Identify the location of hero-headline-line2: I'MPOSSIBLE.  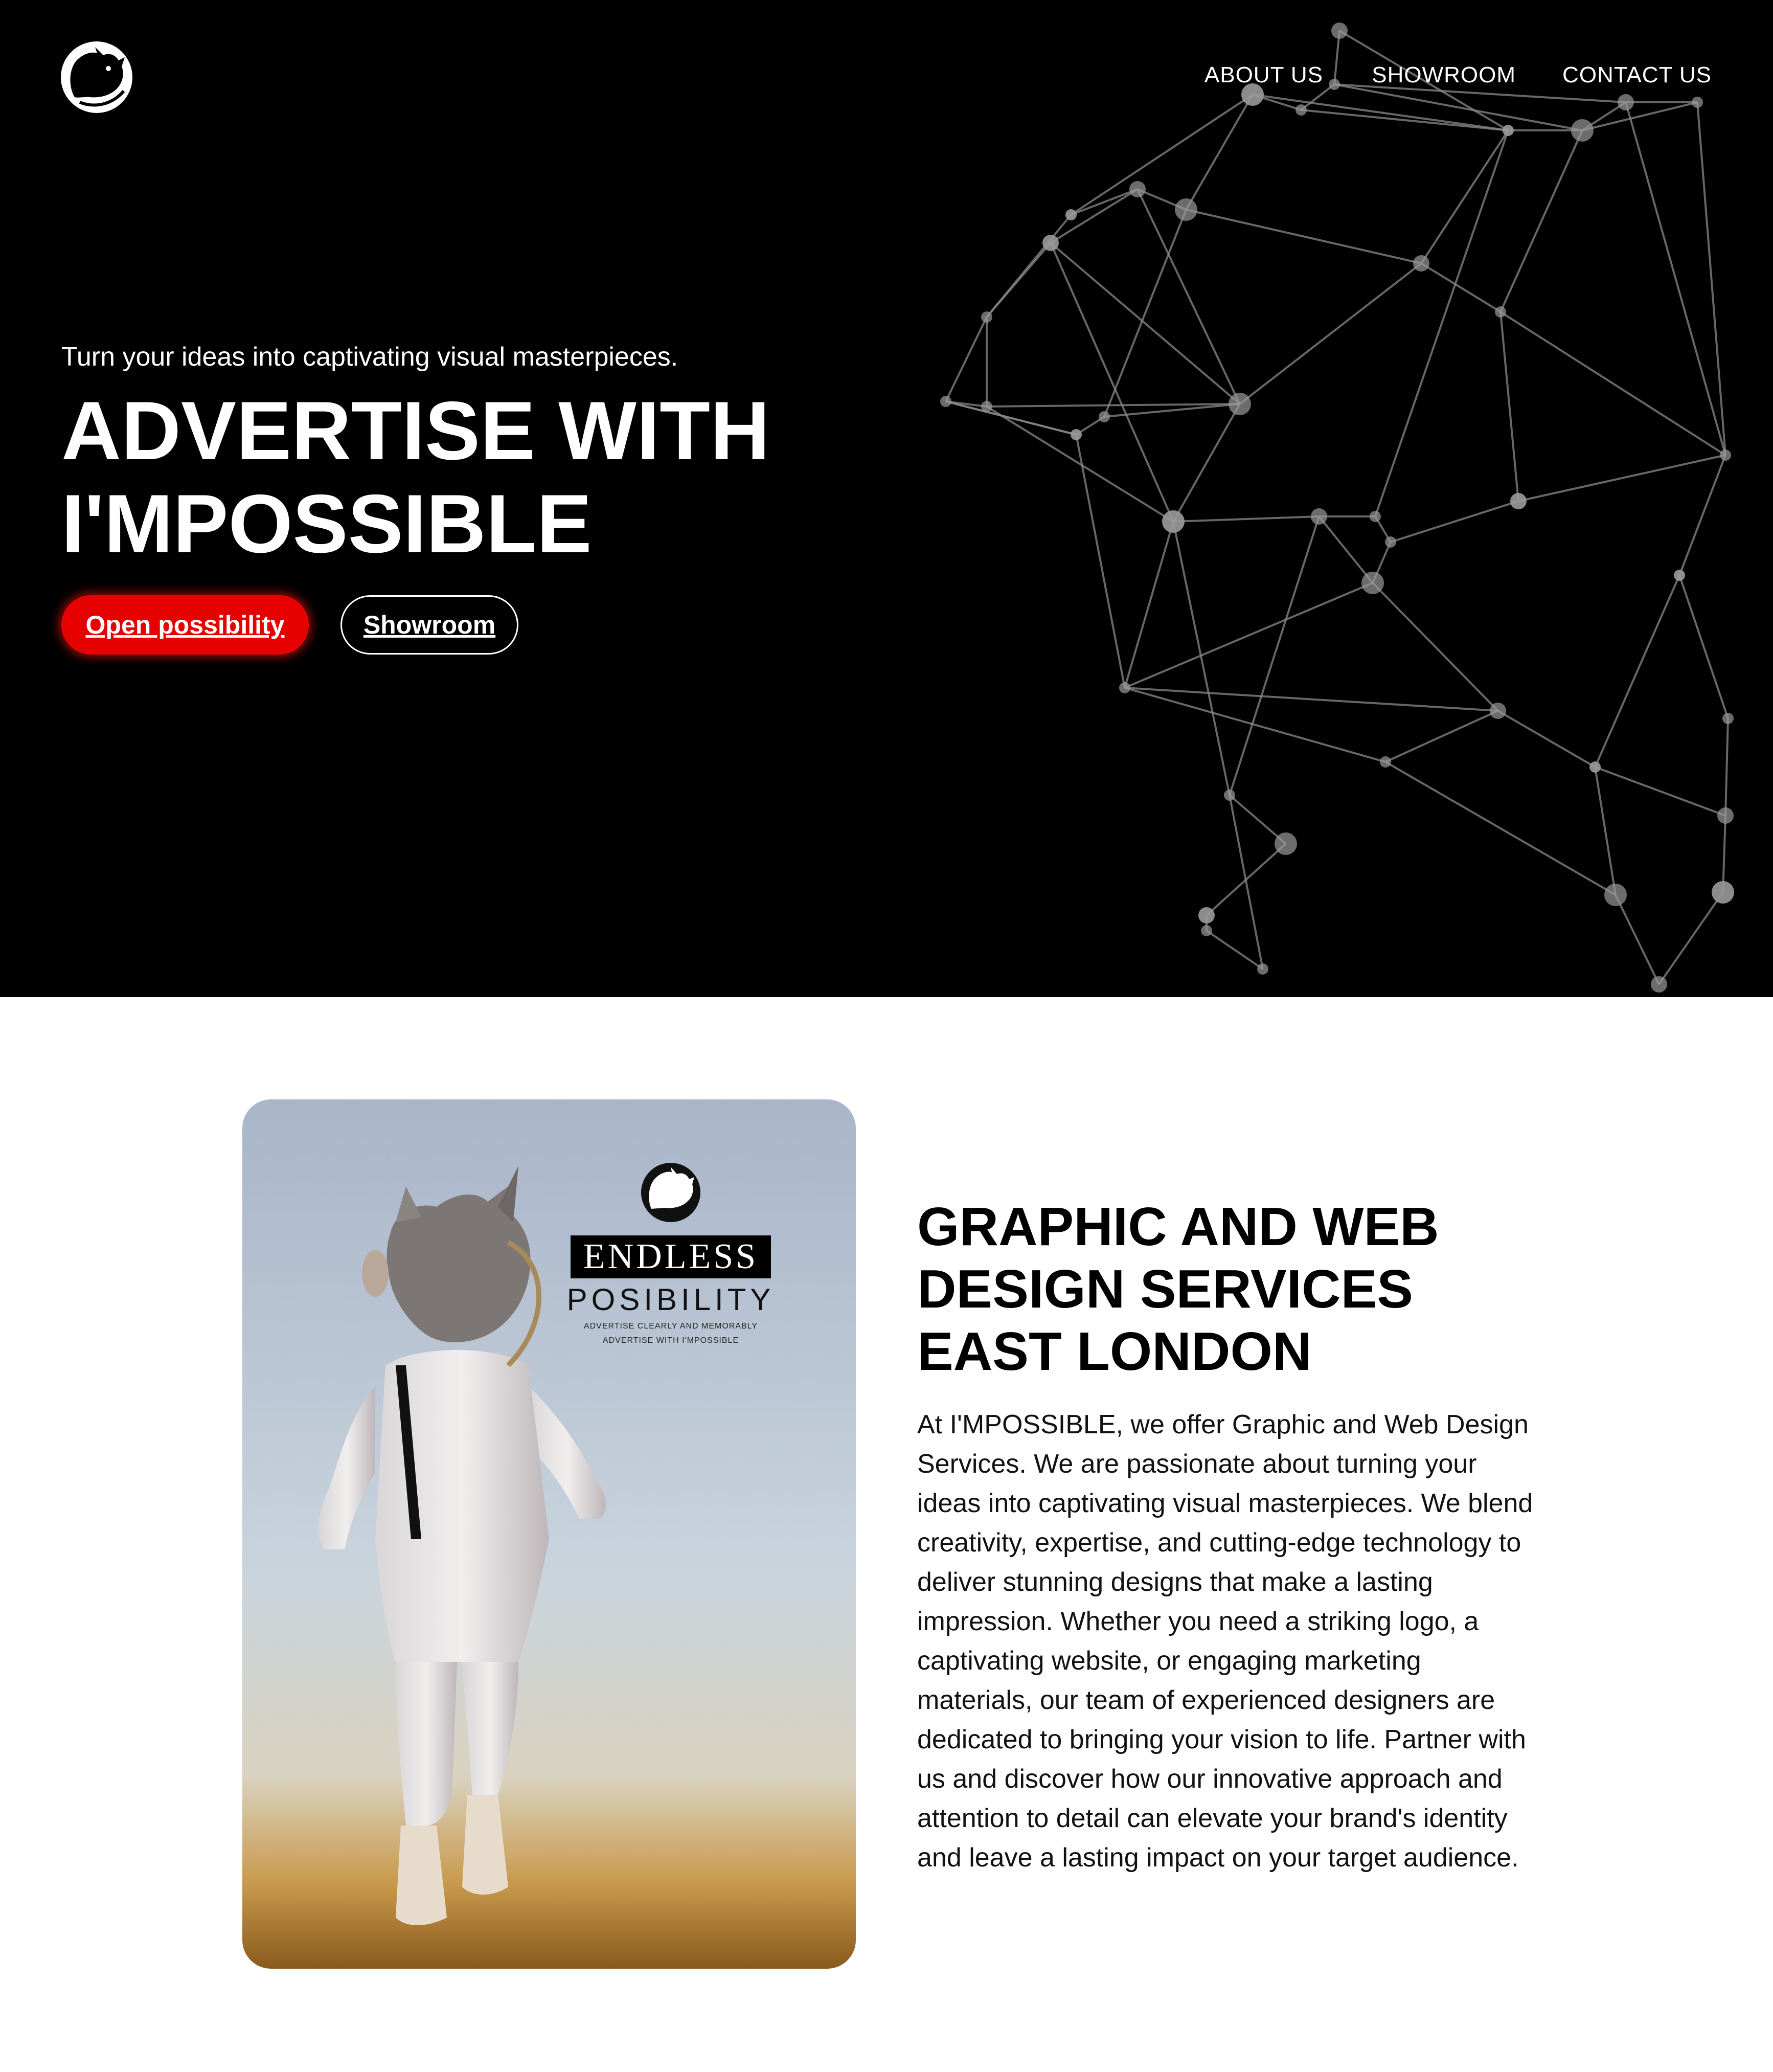
(326, 524).